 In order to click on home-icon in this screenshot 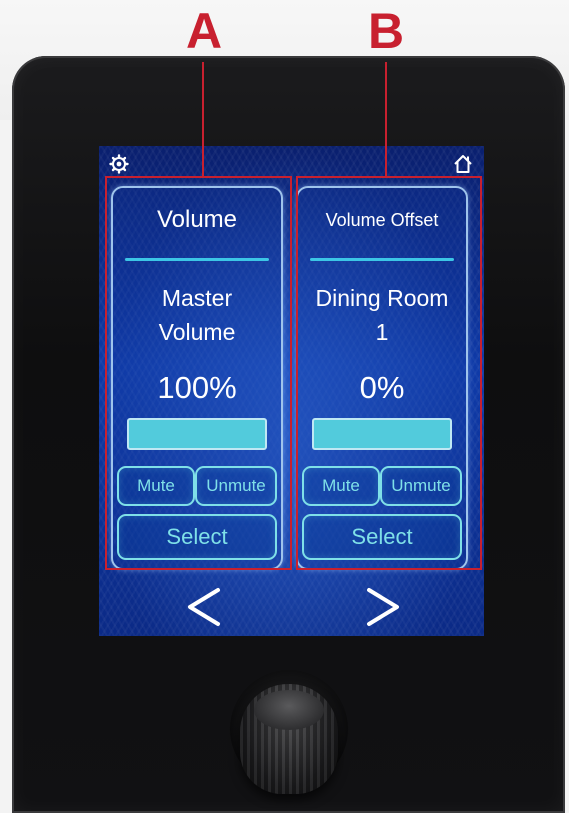, I will do `click(463, 164)`.